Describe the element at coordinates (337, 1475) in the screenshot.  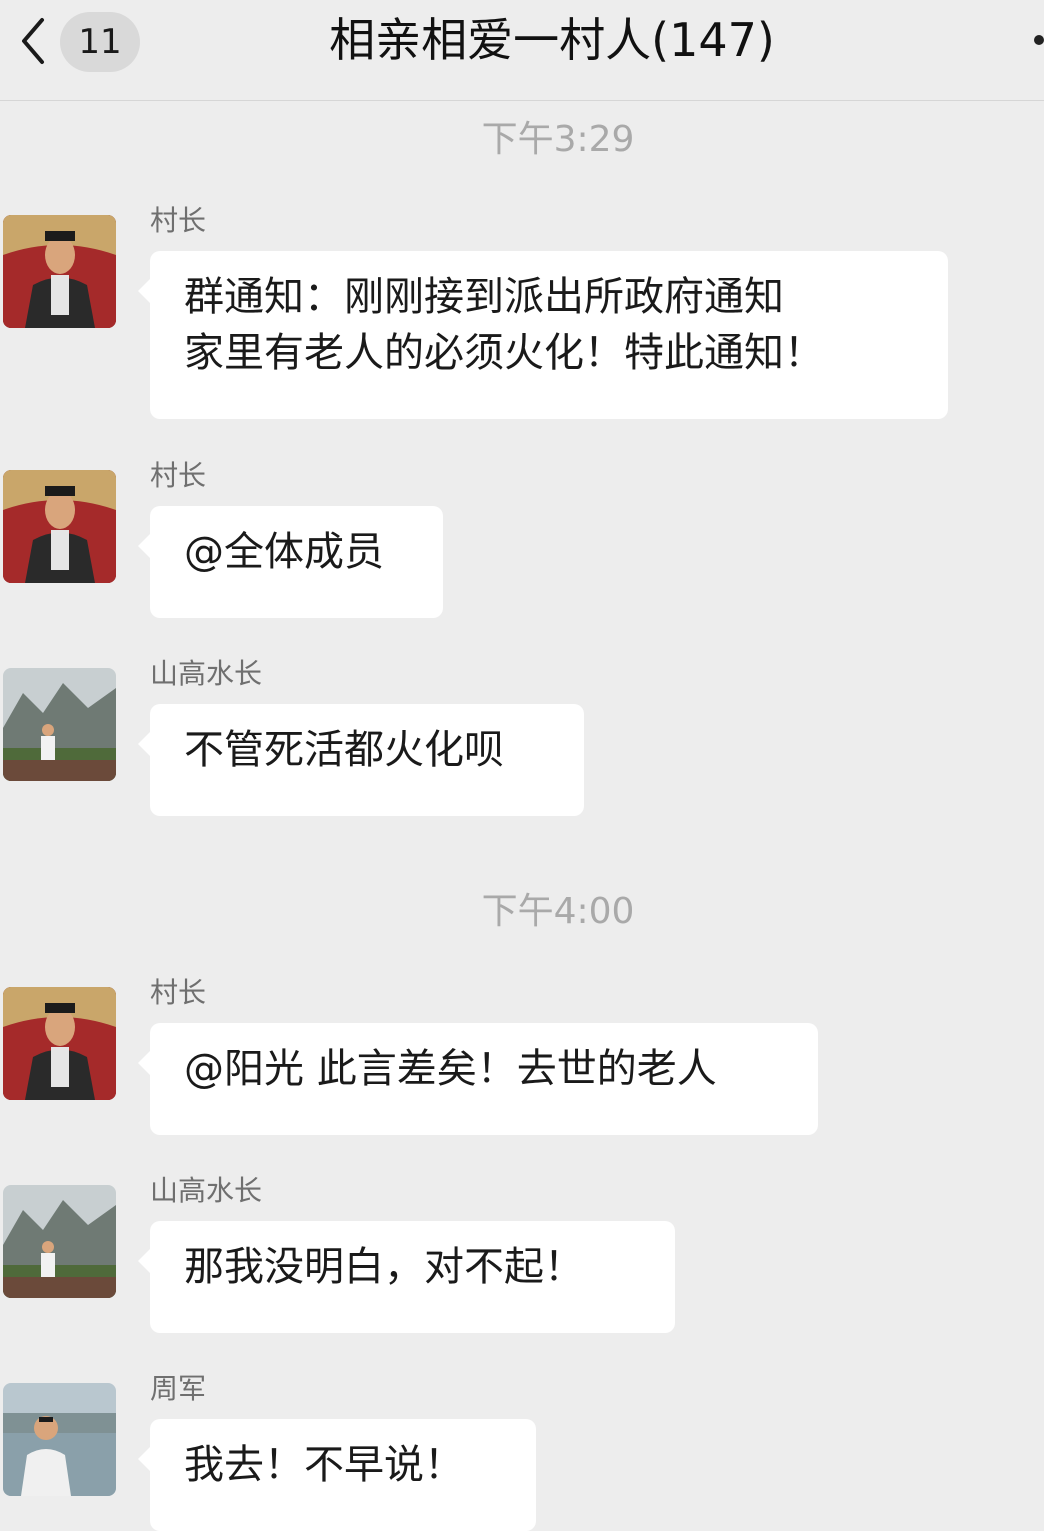
I see `message-bubble: 我去！不早说！` at that location.